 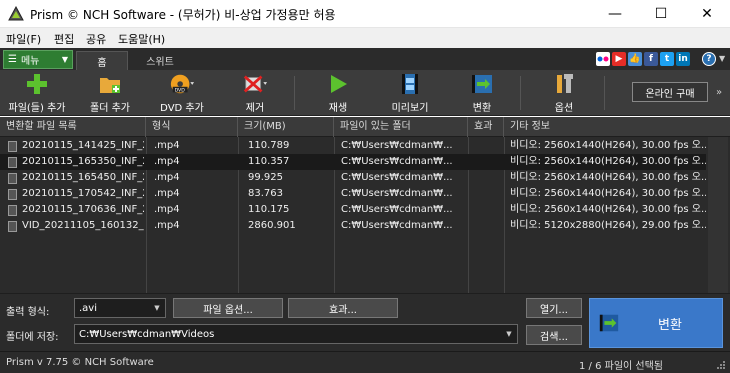 I want to click on vertical-scrollbar, so click(x=718, y=215).